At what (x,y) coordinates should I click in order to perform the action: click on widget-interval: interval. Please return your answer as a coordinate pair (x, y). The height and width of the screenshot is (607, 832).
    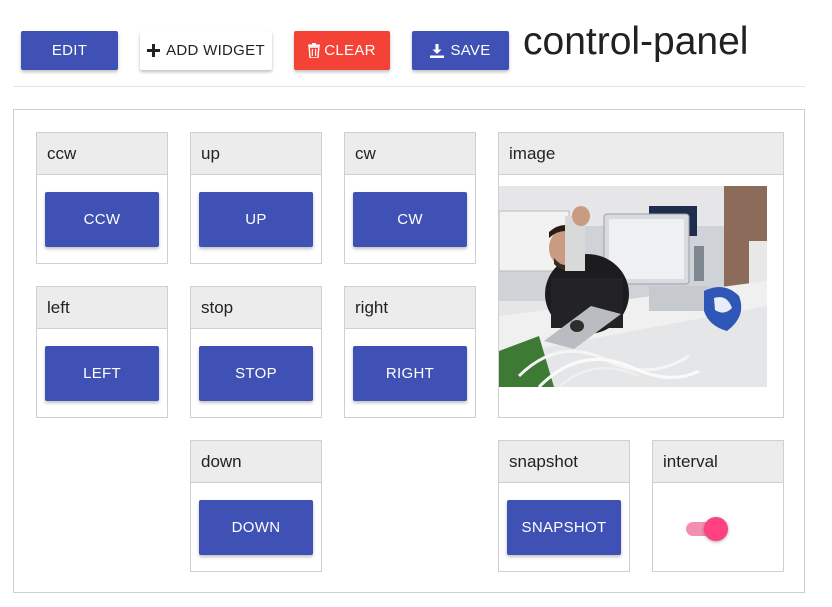
    Looking at the image, I should click on (718, 506).